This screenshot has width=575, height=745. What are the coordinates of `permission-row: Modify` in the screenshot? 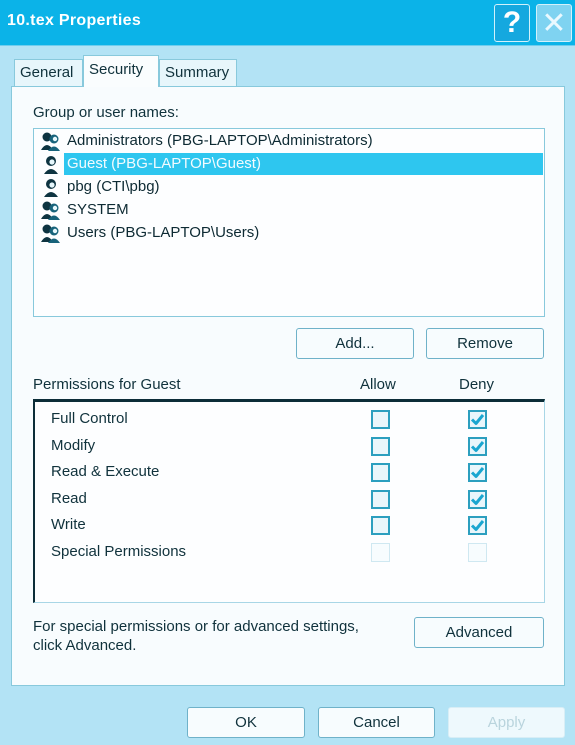 It's located at (290, 446).